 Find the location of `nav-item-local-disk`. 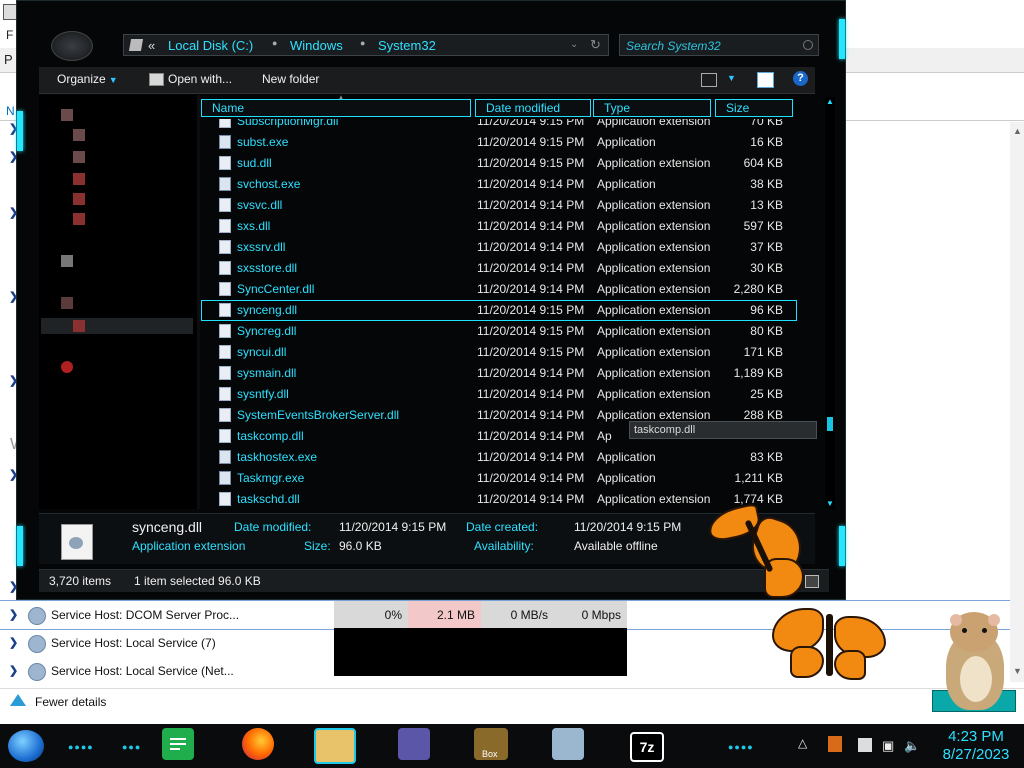

nav-item-local-disk is located at coordinates (117, 326).